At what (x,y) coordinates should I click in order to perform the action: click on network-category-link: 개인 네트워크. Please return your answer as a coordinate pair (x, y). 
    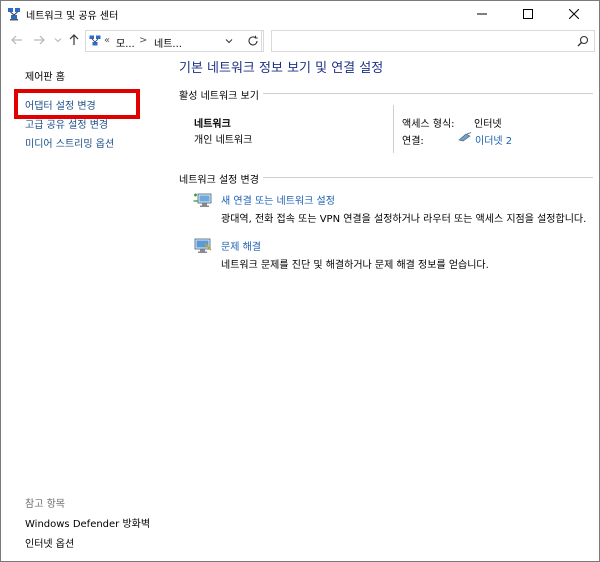
    Looking at the image, I should click on (223, 138).